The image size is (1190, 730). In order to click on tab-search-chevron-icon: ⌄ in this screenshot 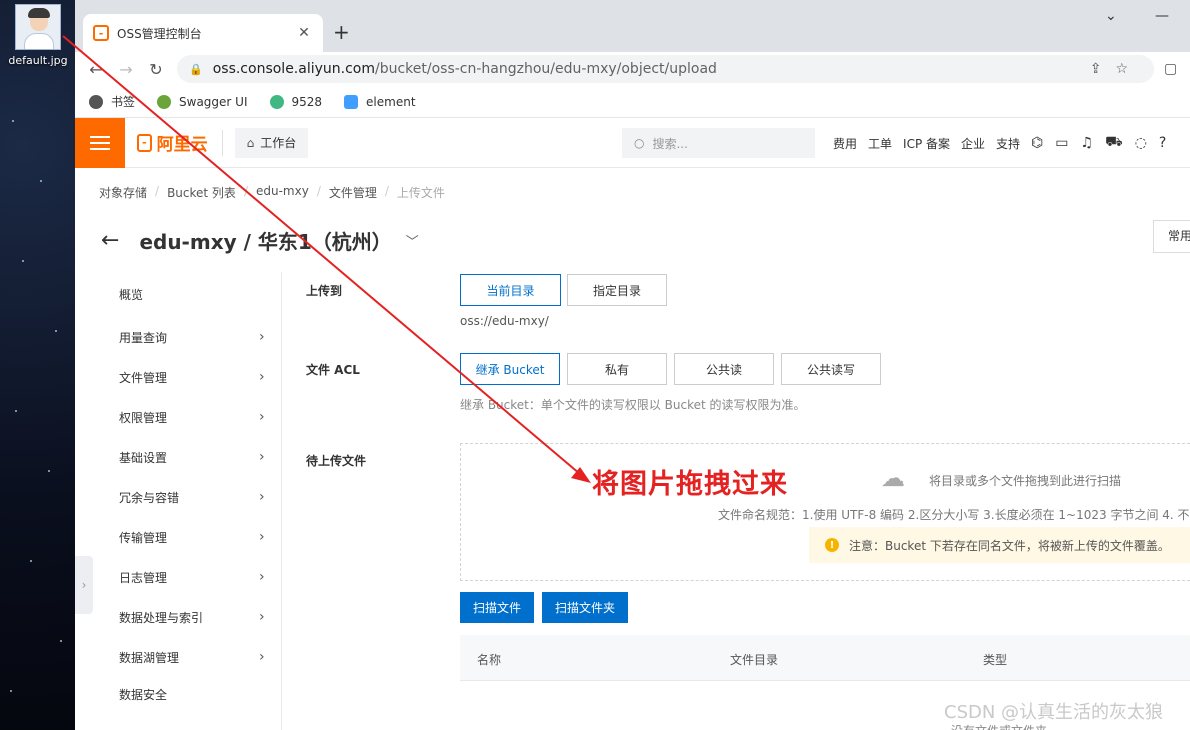, I will do `click(1111, 16)`.